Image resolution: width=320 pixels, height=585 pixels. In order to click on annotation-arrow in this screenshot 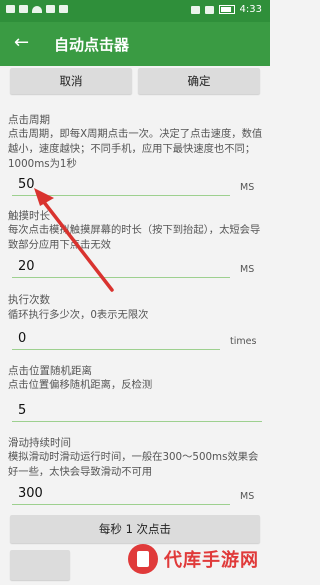, I will do `click(74, 240)`.